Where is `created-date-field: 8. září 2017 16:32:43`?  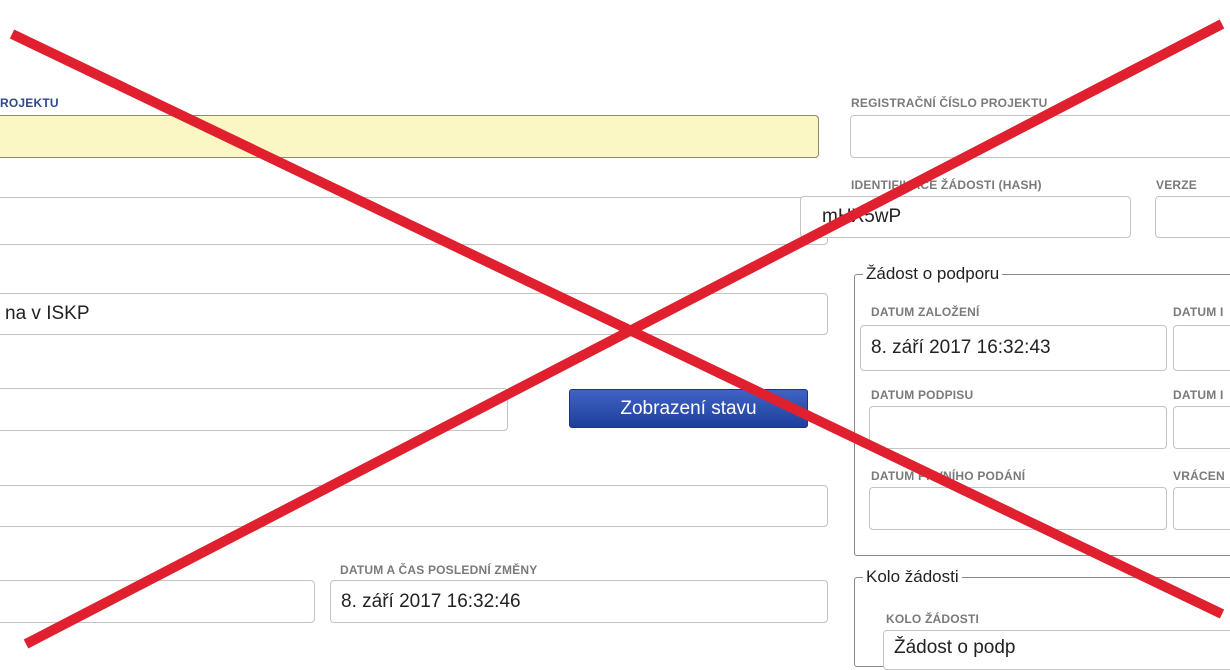
created-date-field: 8. září 2017 16:32:43 is located at coordinates (1013, 348).